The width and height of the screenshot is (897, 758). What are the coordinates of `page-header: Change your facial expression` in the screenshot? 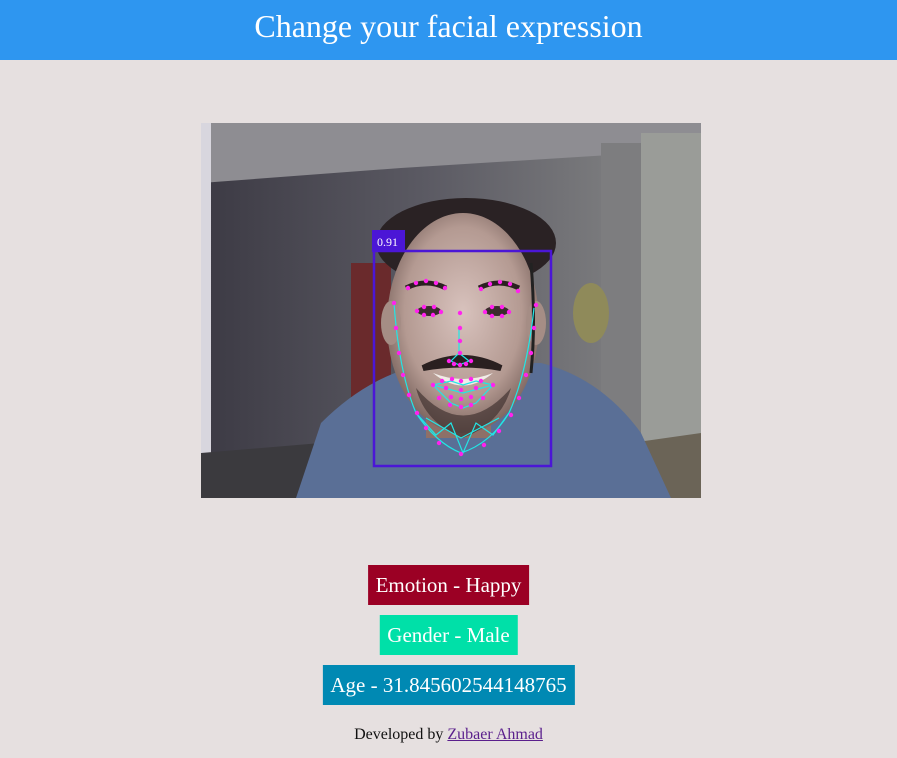 It's located at (448, 30).